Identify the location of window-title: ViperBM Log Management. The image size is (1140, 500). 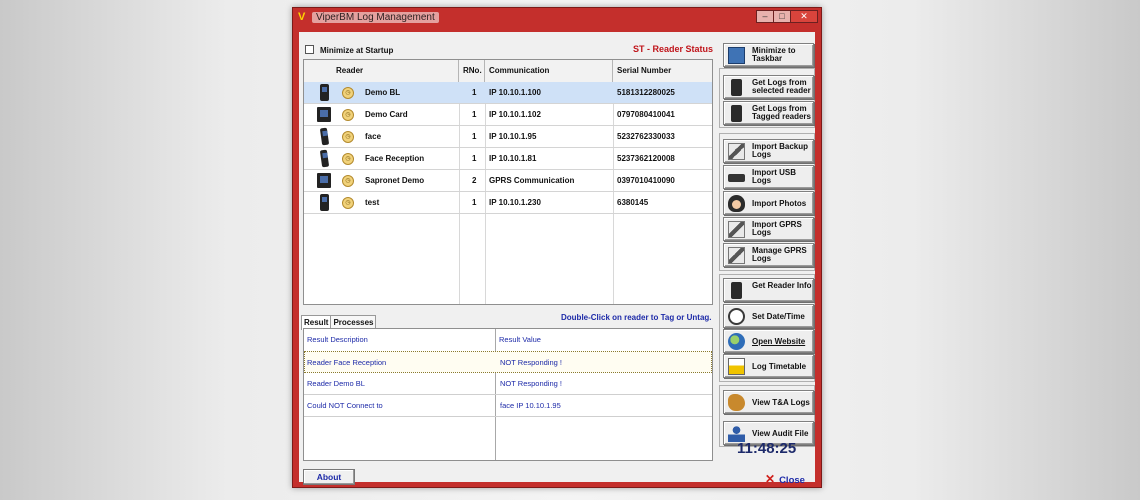
(375, 17).